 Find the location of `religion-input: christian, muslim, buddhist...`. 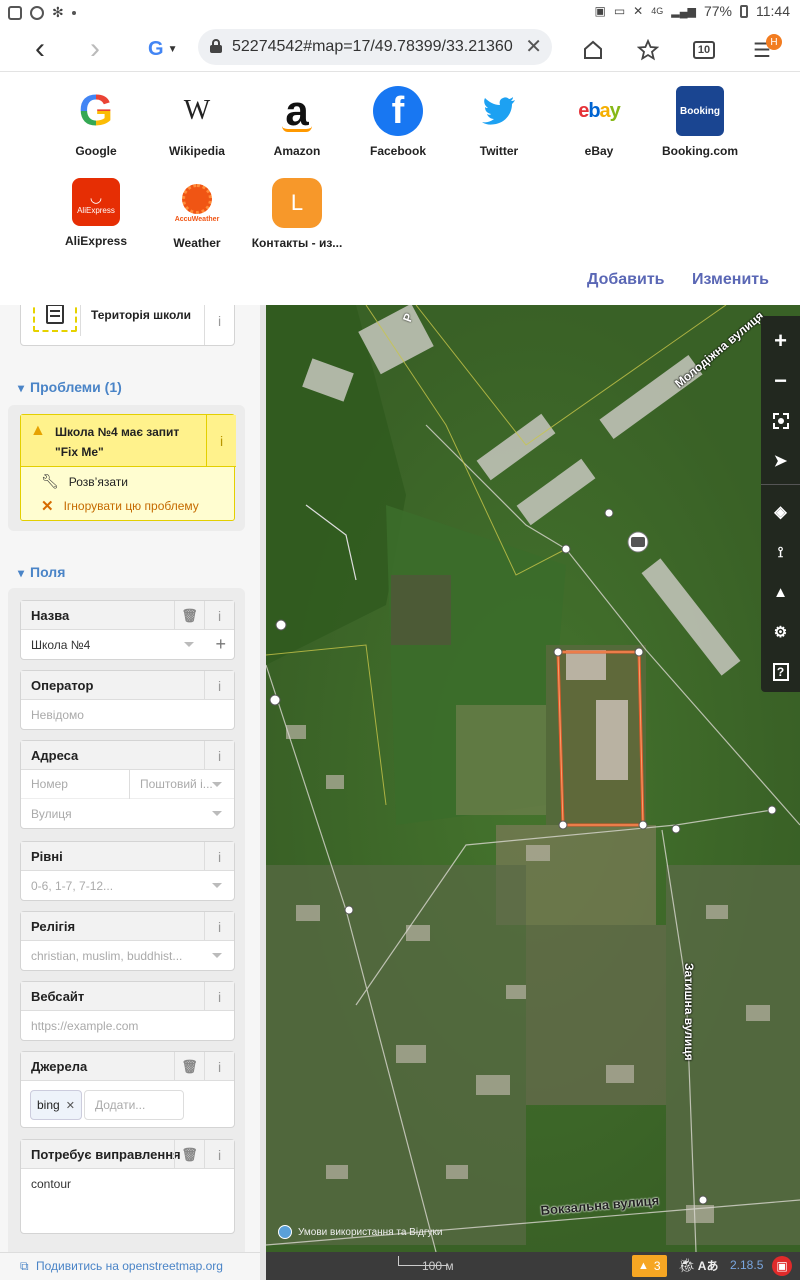

religion-input: christian, muslim, buddhist... is located at coordinates (127, 955).